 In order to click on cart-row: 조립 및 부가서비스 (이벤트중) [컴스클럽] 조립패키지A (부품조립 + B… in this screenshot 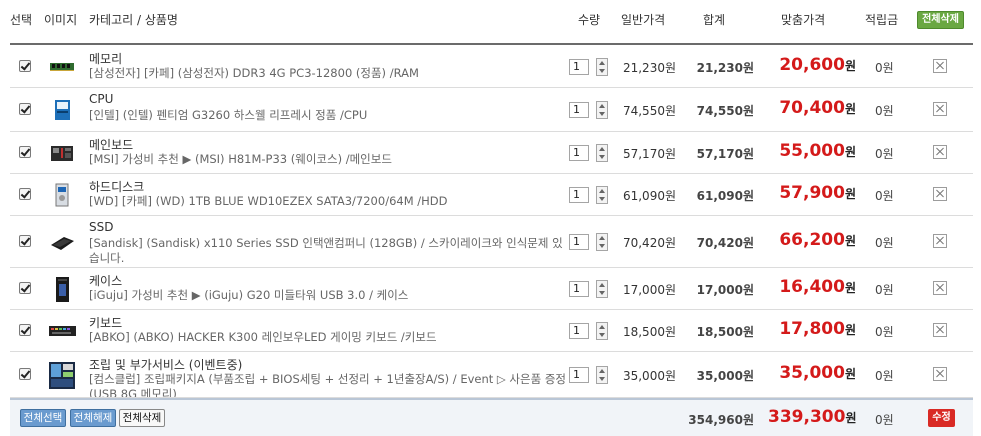, I will do `click(490, 376)`.